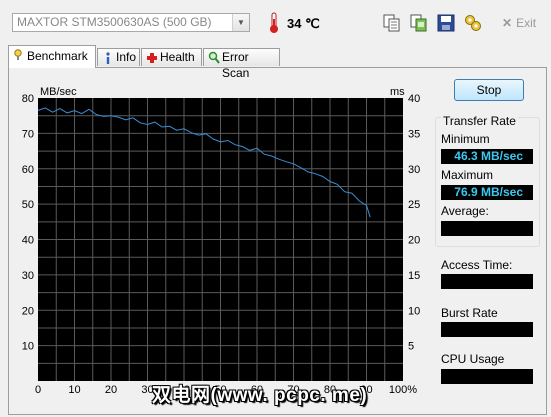  Describe the element at coordinates (18, 54) in the screenshot. I see `benchmark-icon` at that location.